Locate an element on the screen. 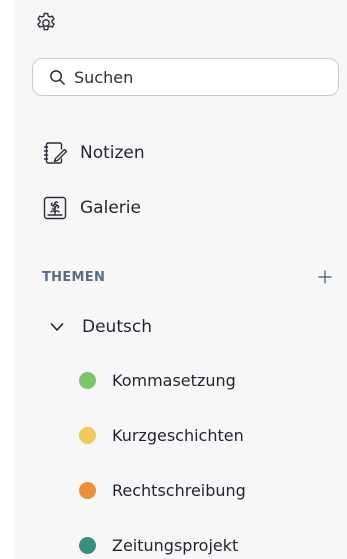 The width and height of the screenshot is (347, 559). section-title-themen: THEMEN is located at coordinates (74, 277).